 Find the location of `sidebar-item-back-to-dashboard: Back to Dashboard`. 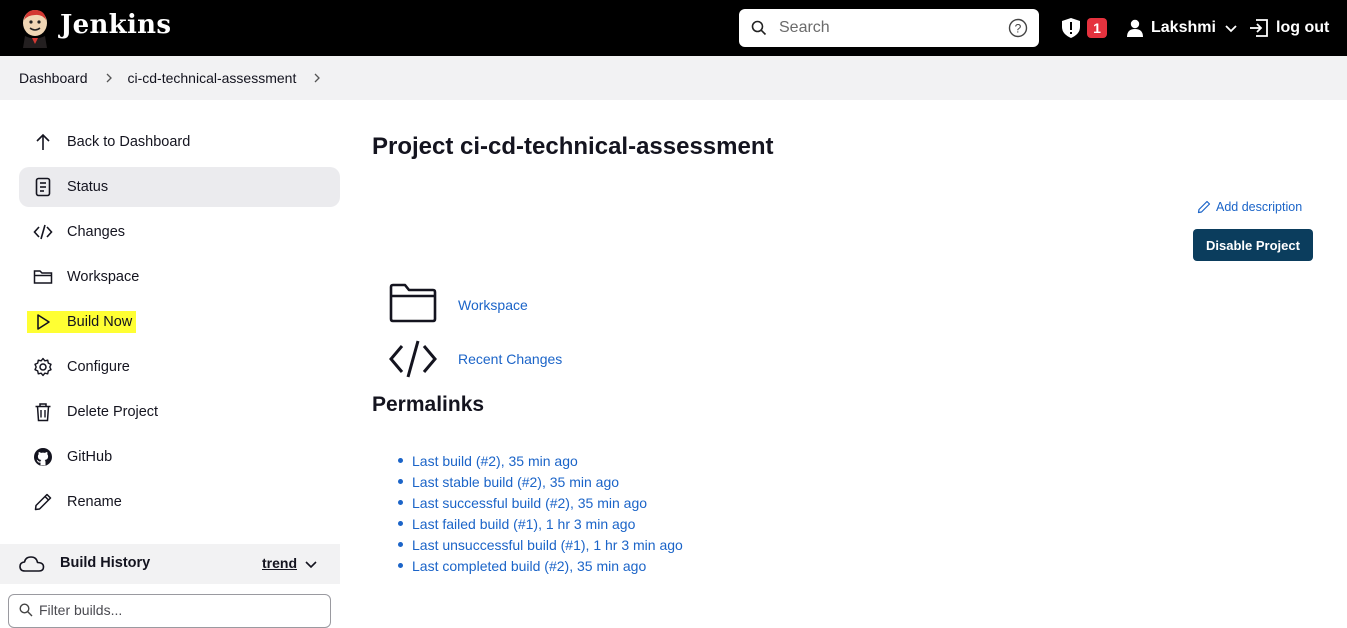

sidebar-item-back-to-dashboard: Back to Dashboard is located at coordinates (179, 142).